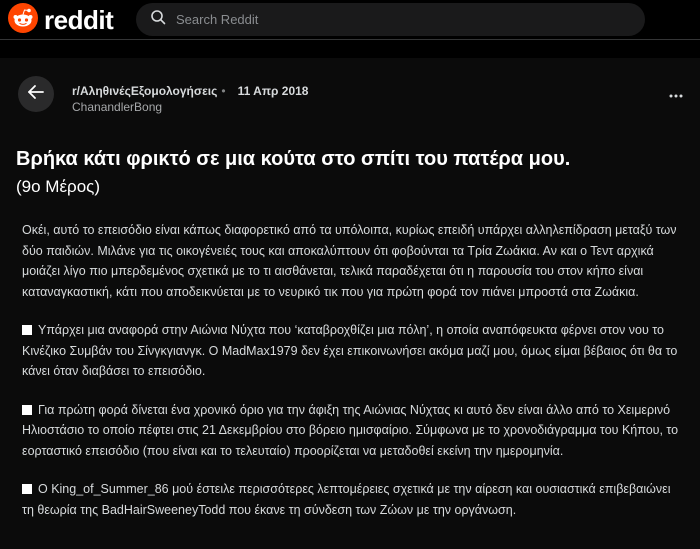 Image resolution: width=700 pixels, height=549 pixels. I want to click on search-bar, so click(390, 19).